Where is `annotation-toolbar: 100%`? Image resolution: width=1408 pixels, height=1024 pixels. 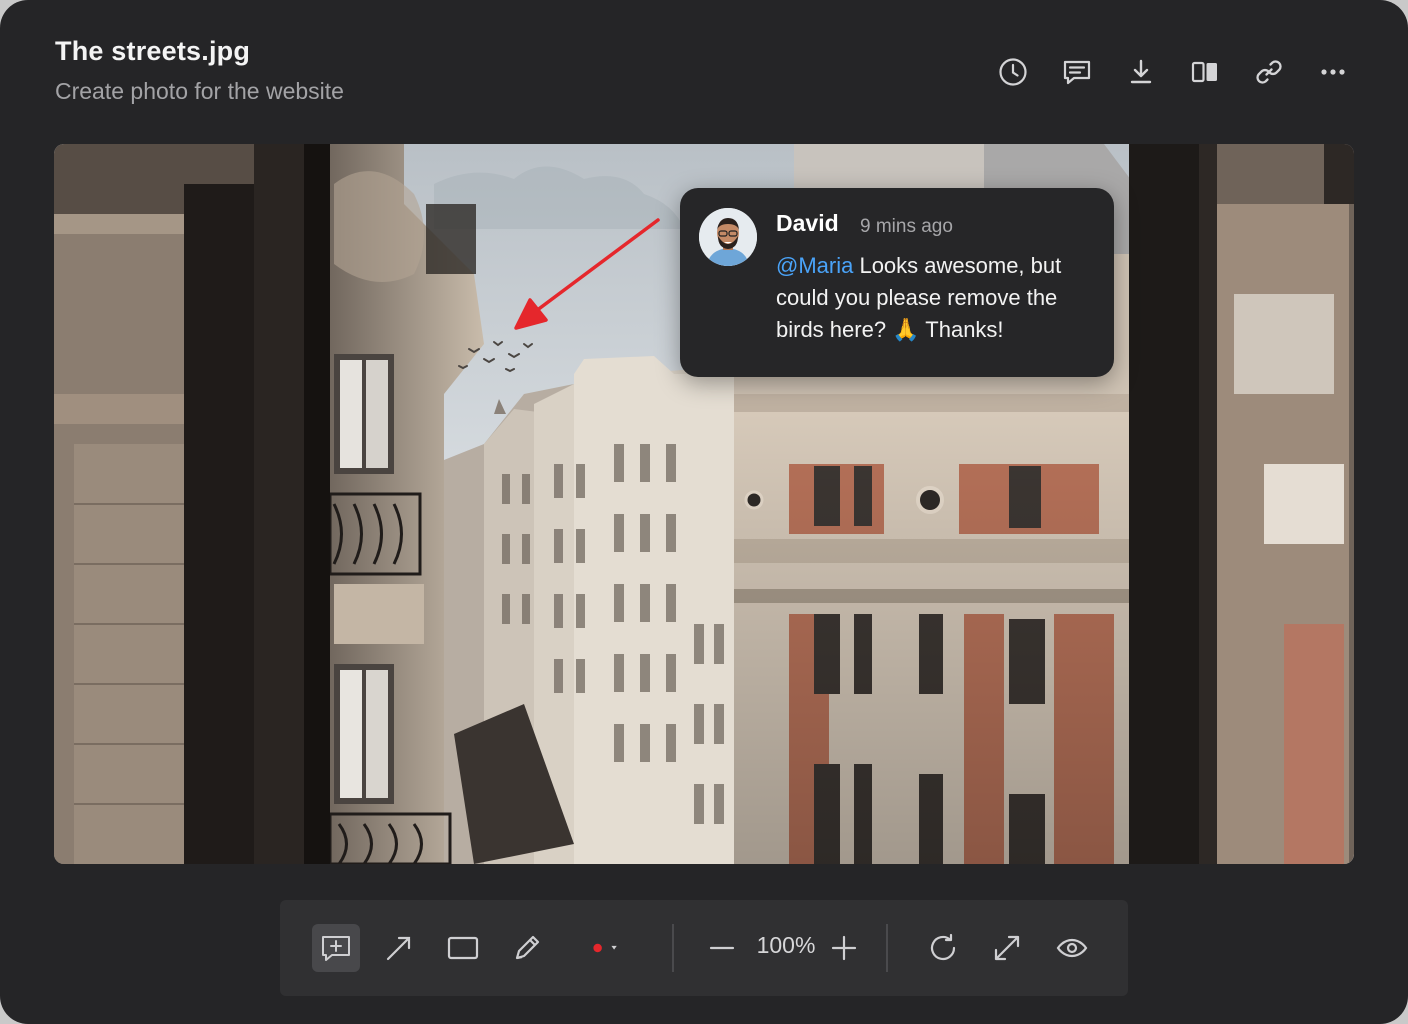
annotation-toolbar: 100% is located at coordinates (704, 948).